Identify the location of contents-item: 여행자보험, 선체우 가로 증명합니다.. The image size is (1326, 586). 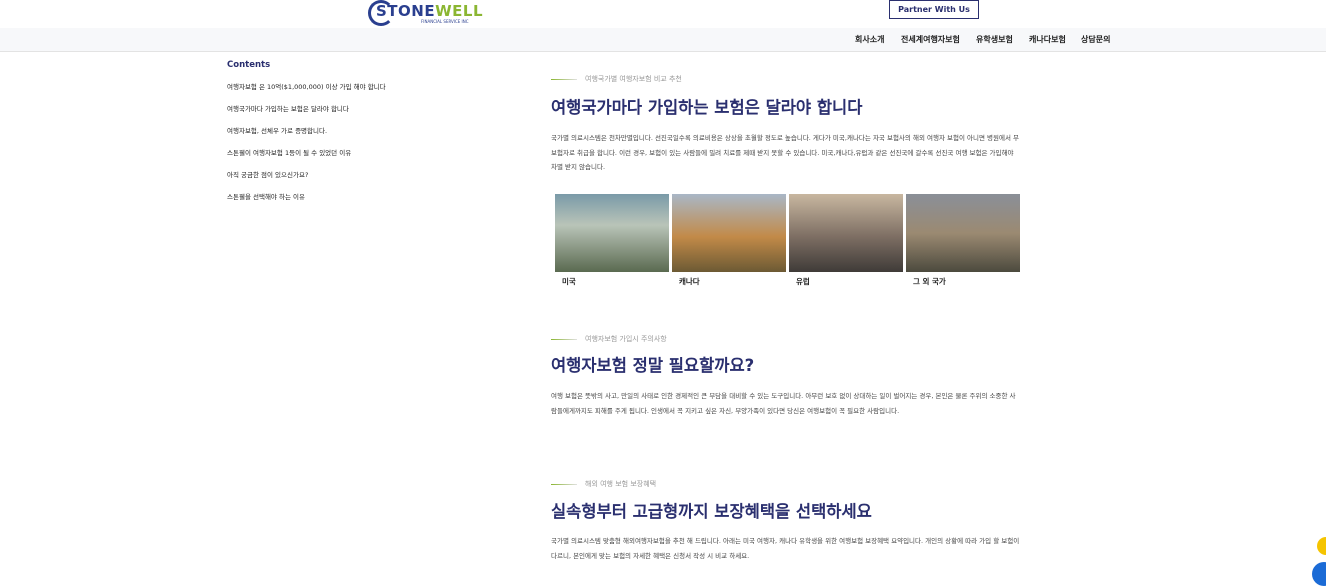
(327, 137).